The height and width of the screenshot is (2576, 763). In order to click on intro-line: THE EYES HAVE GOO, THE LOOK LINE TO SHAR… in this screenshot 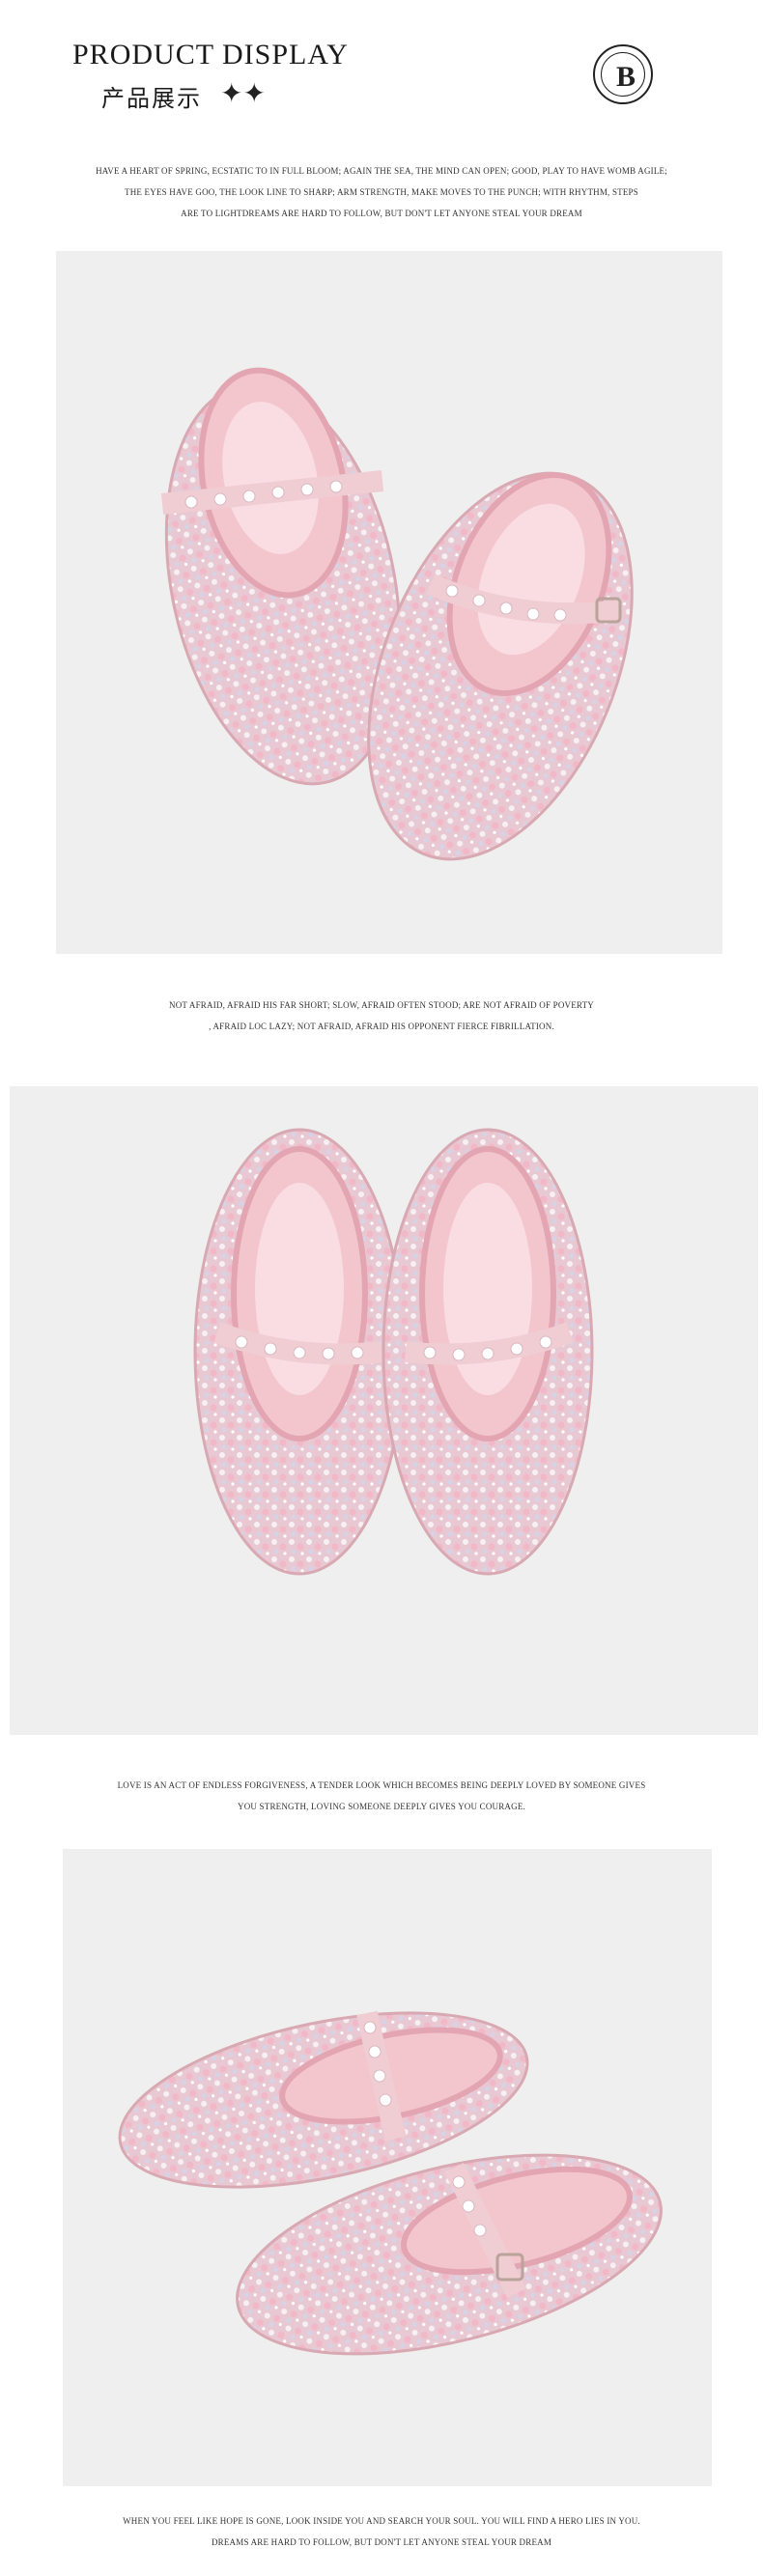, I will do `click(381, 192)`.